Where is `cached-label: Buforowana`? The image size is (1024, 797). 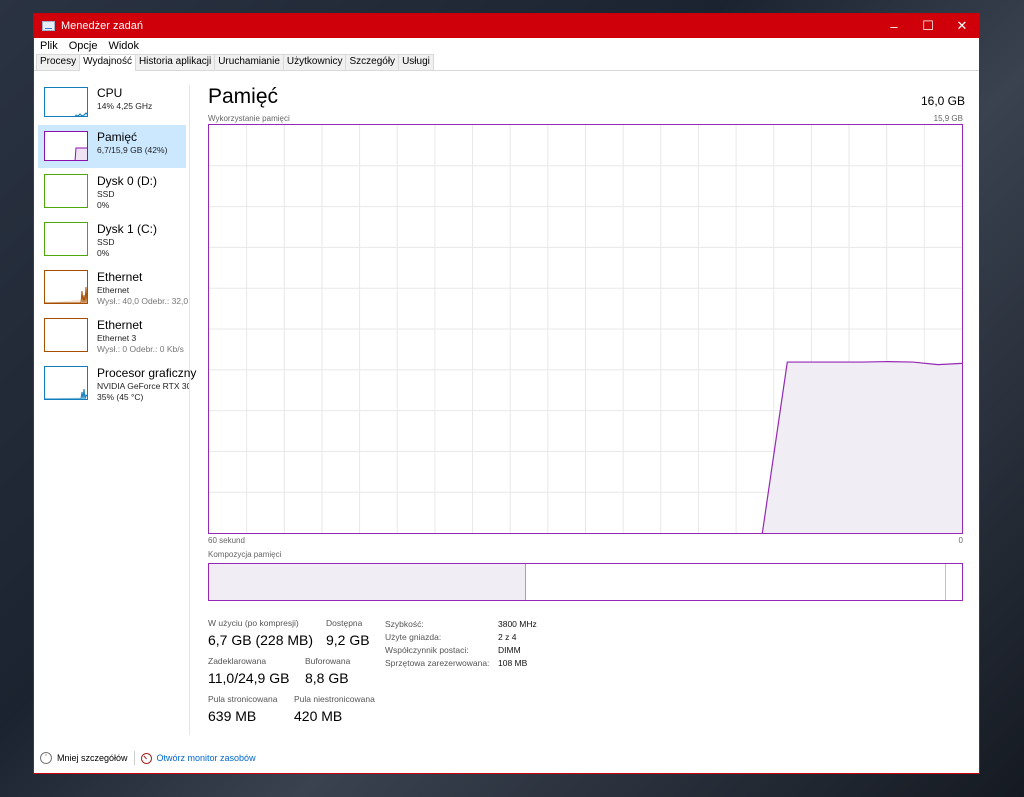 cached-label: Buforowana is located at coordinates (328, 661).